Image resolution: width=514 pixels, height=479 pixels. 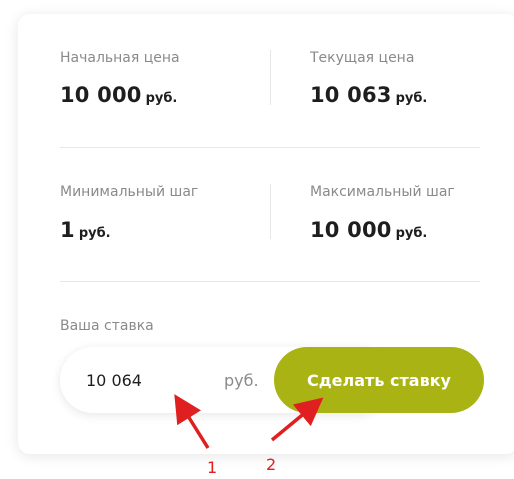 I want to click on arrow-2-icon, so click(x=297, y=419).